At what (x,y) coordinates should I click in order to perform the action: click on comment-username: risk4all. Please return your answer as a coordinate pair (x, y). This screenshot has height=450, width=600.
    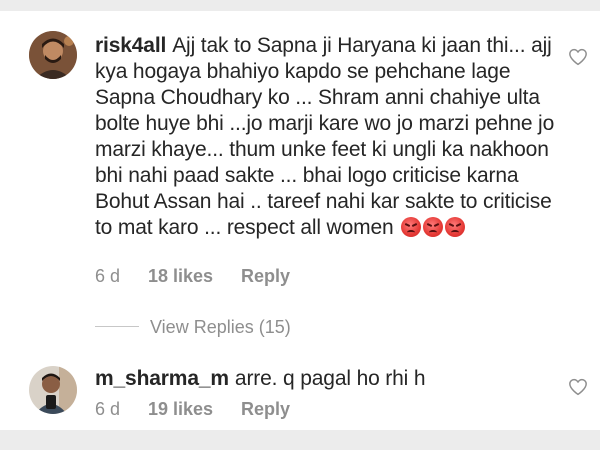
    Looking at the image, I should click on (130, 45).